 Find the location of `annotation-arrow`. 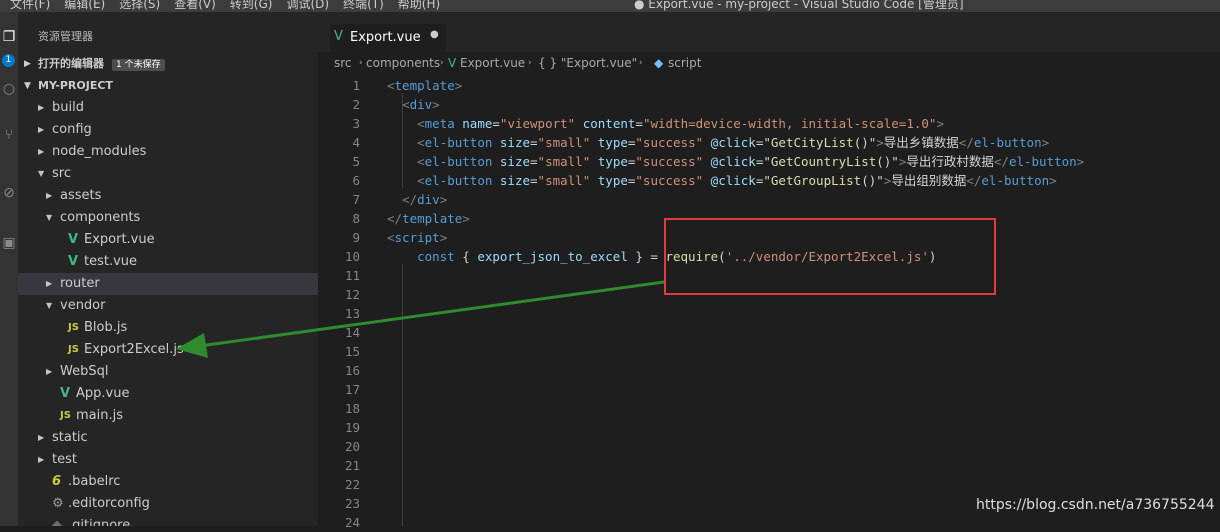

annotation-arrow is located at coordinates (420, 319).